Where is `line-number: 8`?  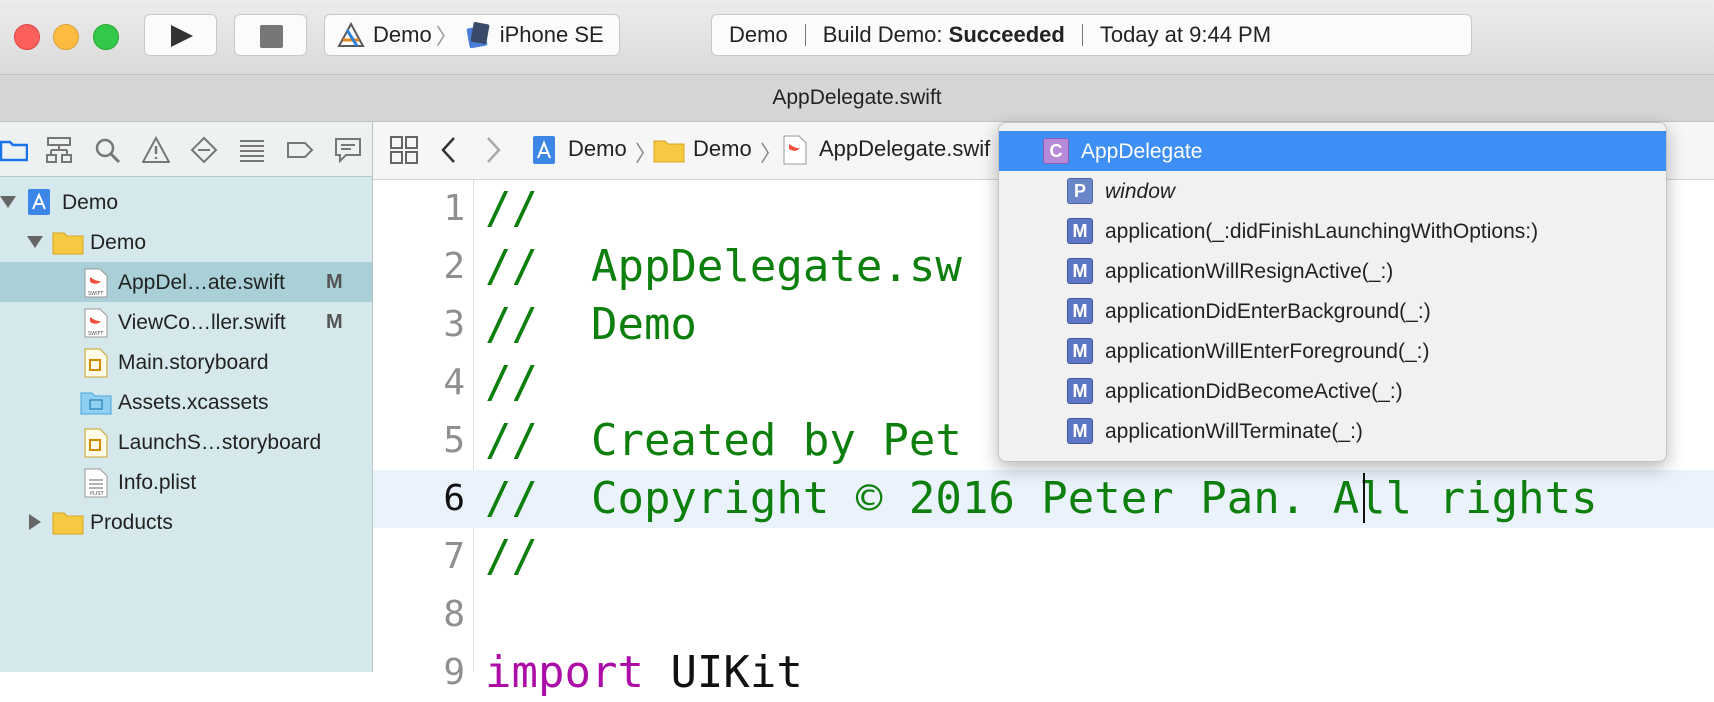 line-number: 8 is located at coordinates (454, 614).